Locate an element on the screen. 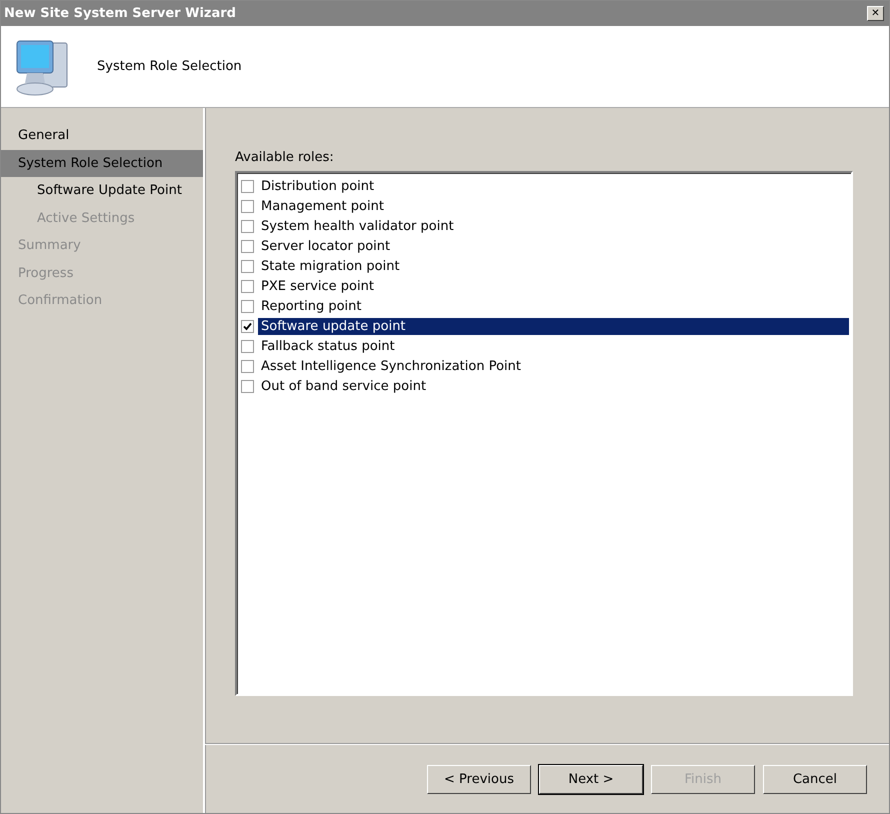 This screenshot has height=814, width=890. list-item: Reporting point is located at coordinates (553, 306).